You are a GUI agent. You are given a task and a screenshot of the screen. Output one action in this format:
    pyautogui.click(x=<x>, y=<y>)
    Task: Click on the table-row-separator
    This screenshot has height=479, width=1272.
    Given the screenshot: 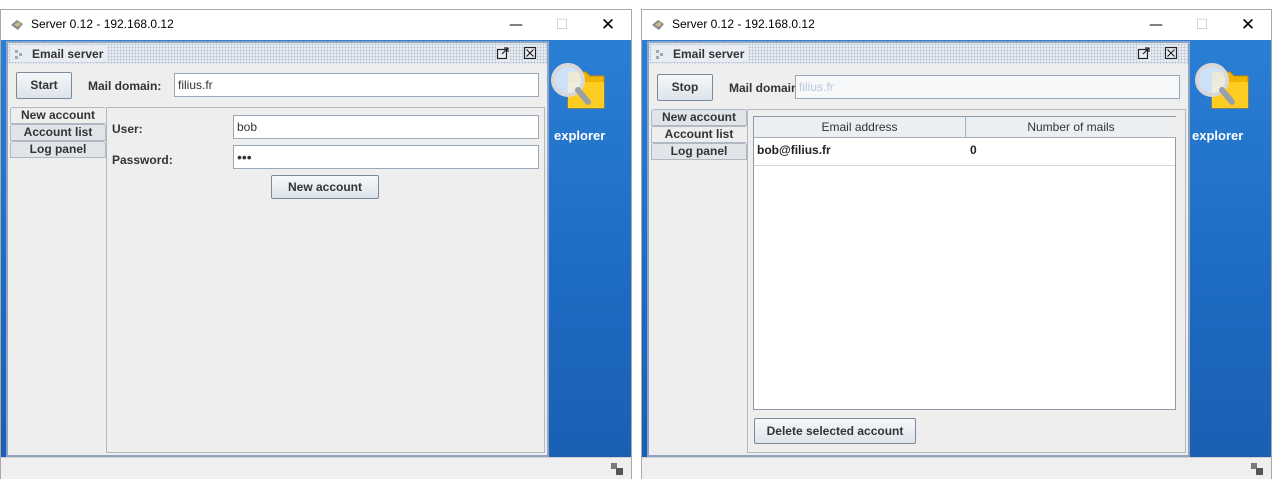 What is the action you would take?
    pyautogui.click(x=964, y=165)
    